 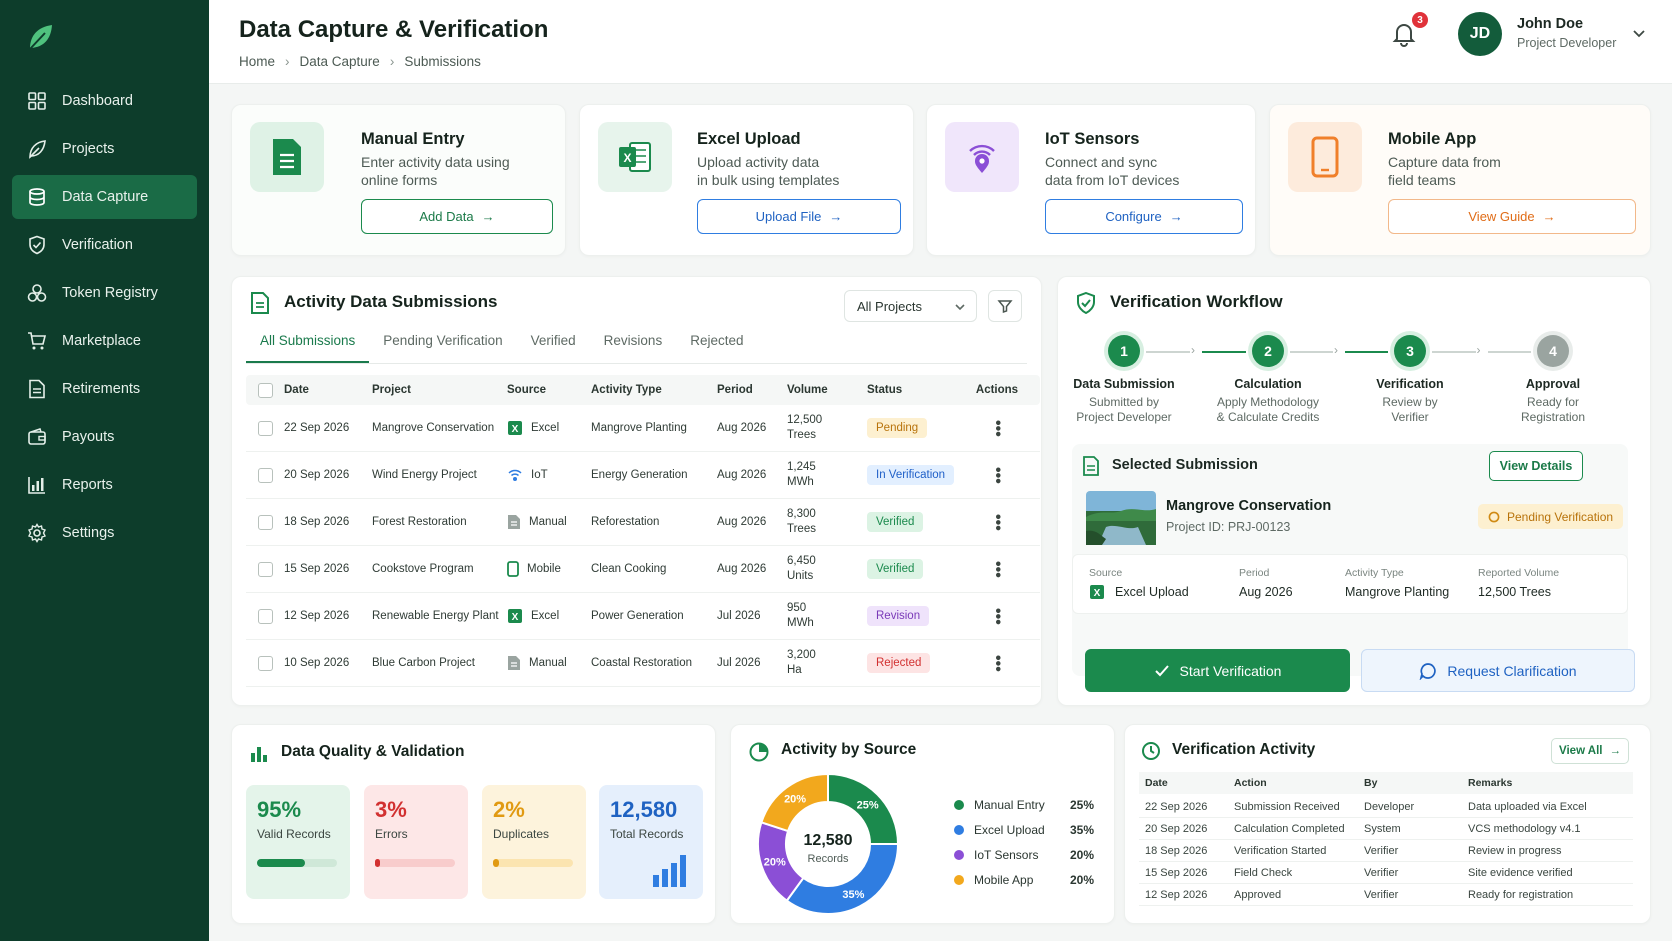 What do you see at coordinates (1144, 216) in the screenshot?
I see `configure-button: Configure →` at bounding box center [1144, 216].